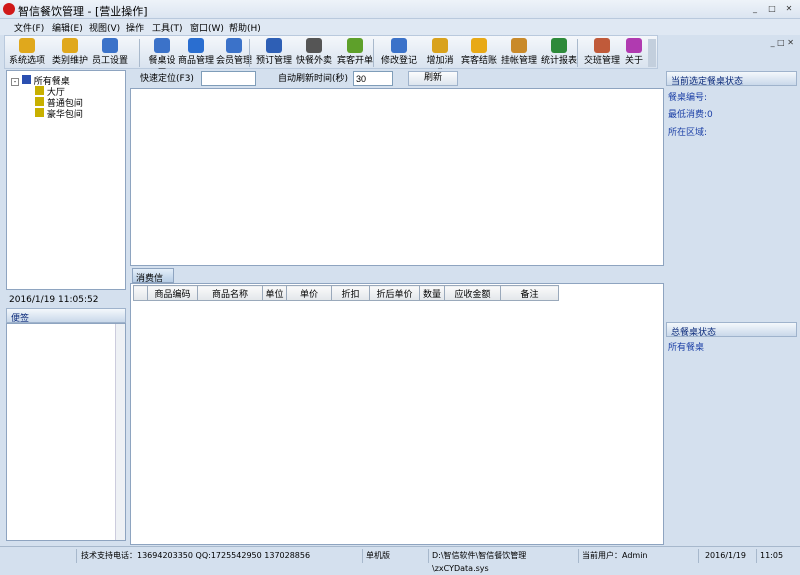 This screenshot has width=800, height=575. I want to click on window-title: 智信餐饮管理 - [营业操作], so click(83, 11).